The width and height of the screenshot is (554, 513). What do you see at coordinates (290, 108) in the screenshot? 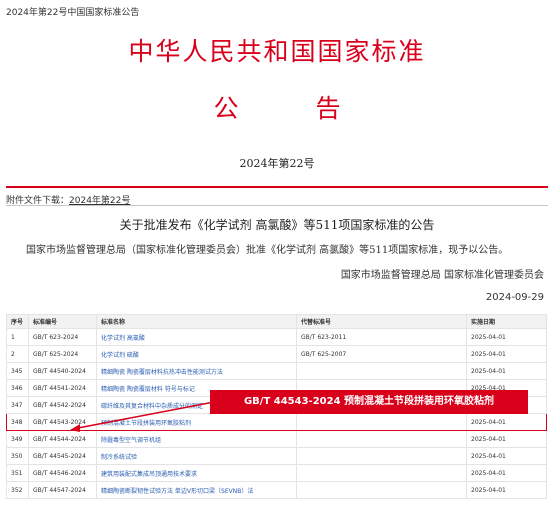
I see `page-subheading: 公 告` at bounding box center [290, 108].